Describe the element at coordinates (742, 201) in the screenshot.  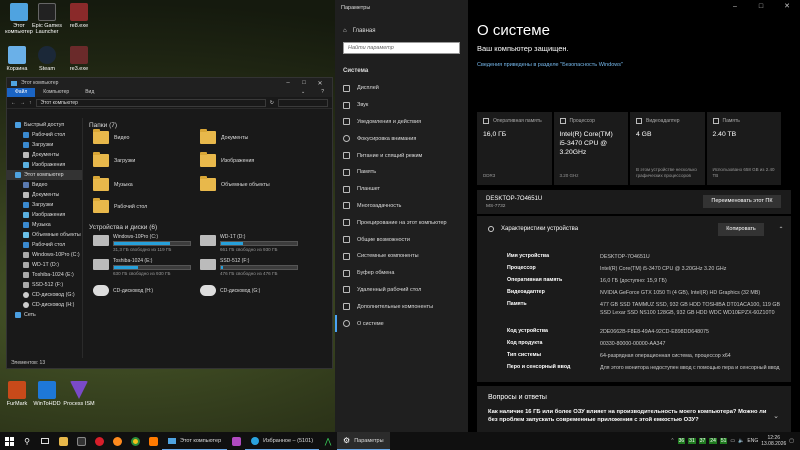
I see `rename-pc-button: Переименовать этот ПК` at that location.